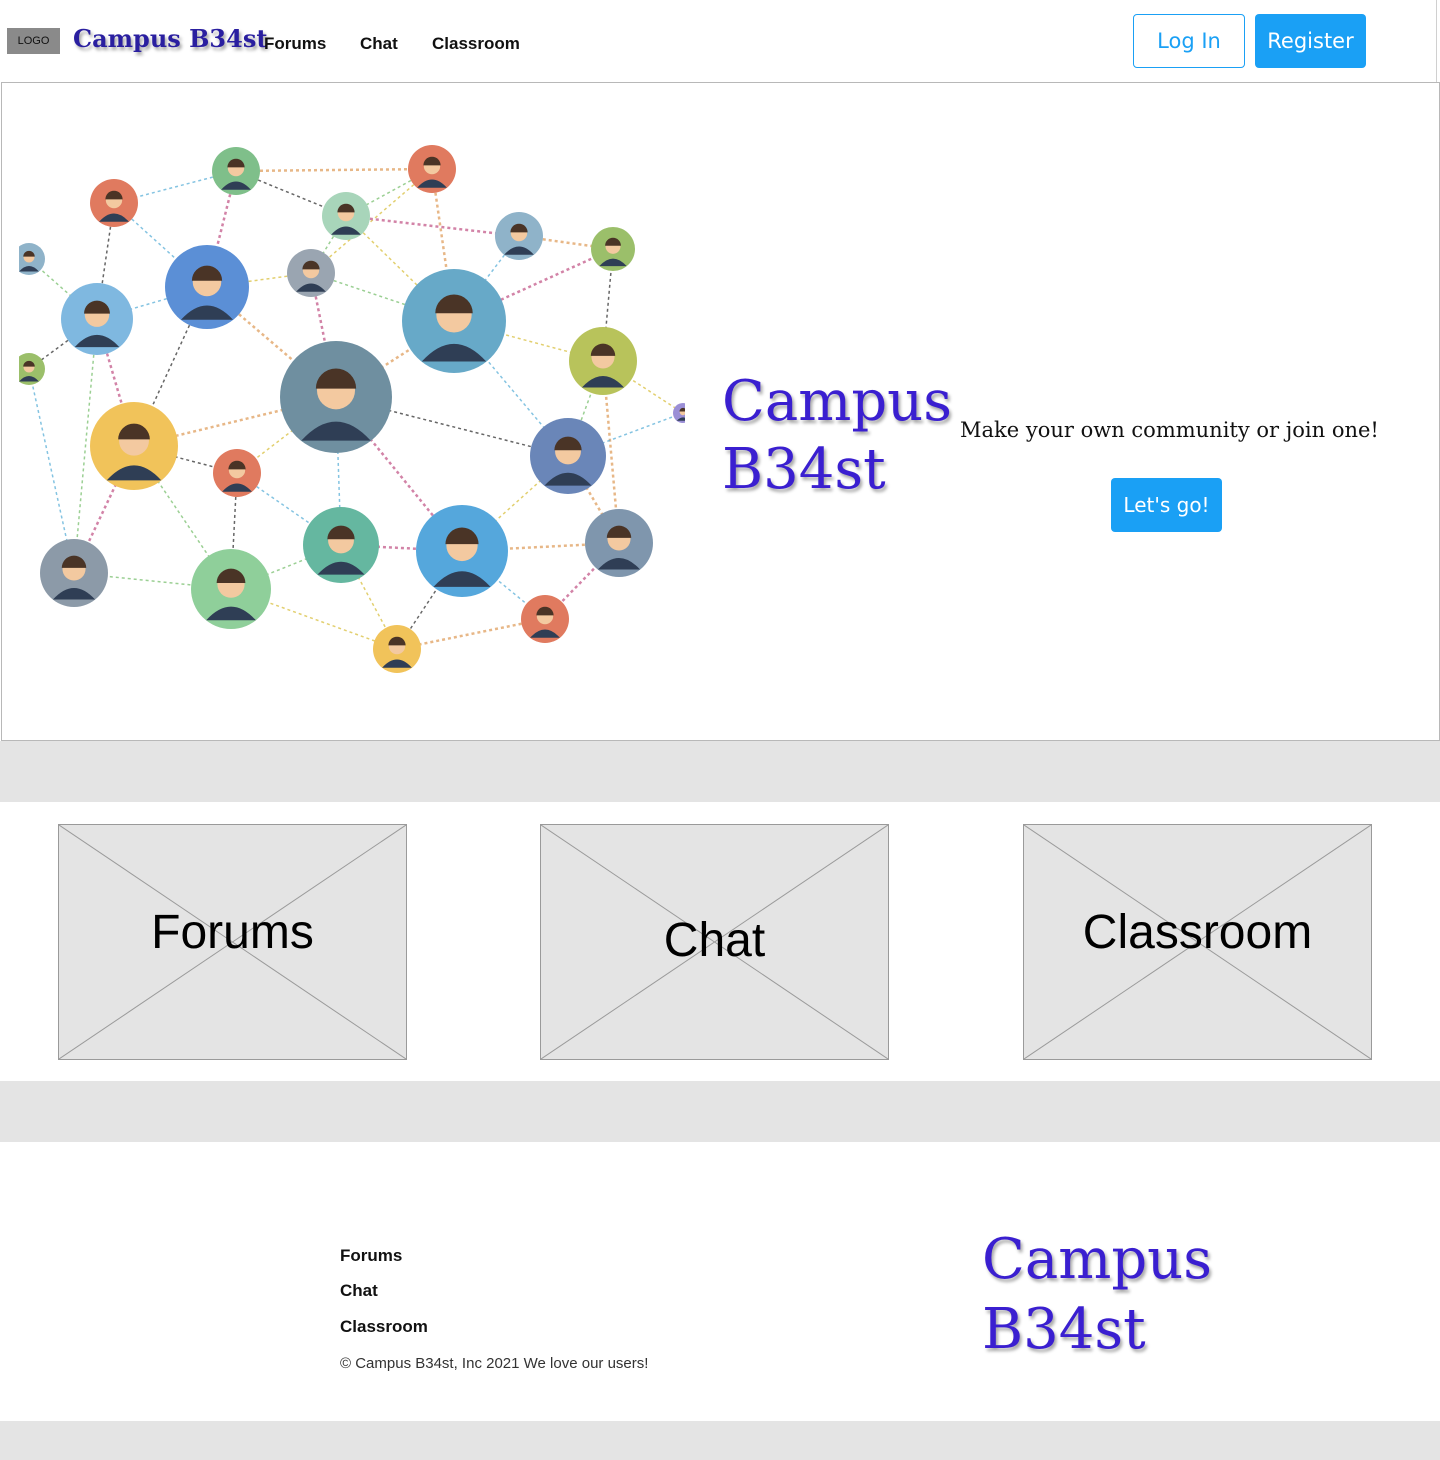 This screenshot has height=1460, width=1440. I want to click on footer-brand: Campus B34st, so click(1112, 1295).